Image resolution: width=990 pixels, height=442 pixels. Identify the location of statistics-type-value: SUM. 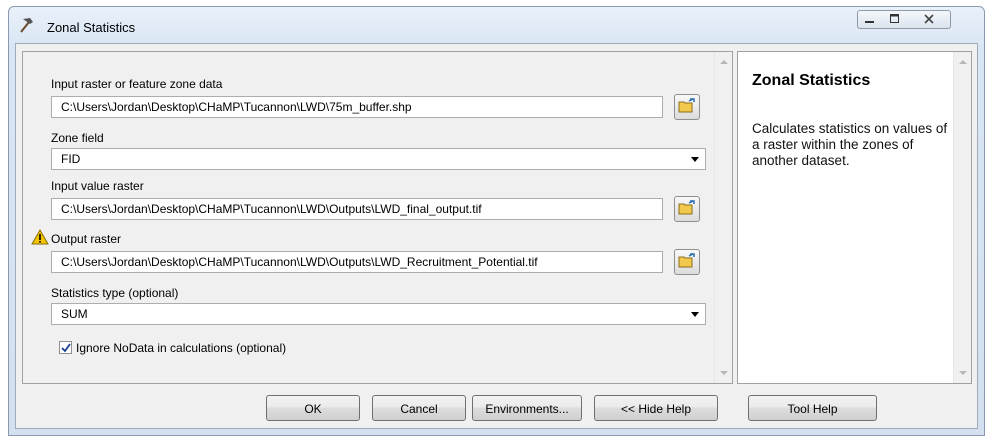
(74, 314).